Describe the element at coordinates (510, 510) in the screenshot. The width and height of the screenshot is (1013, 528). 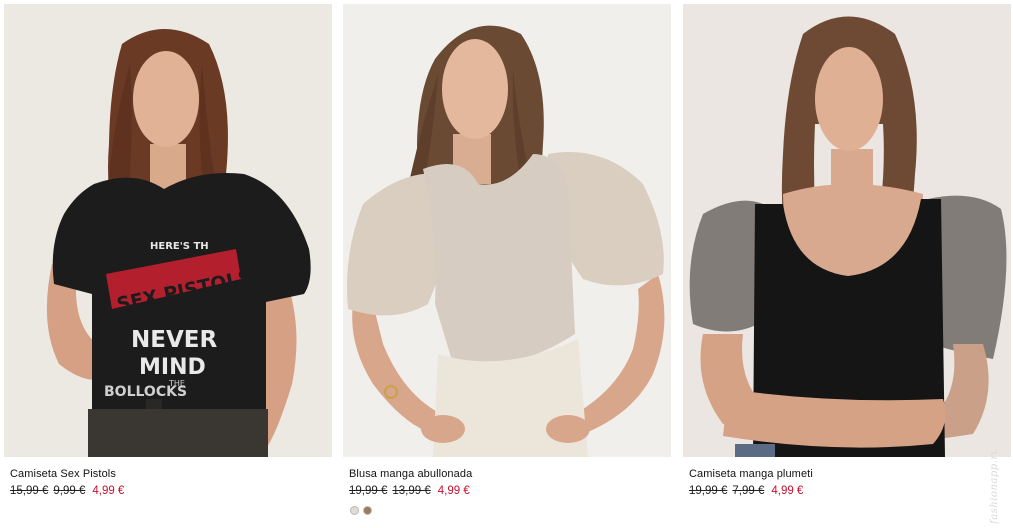
I see `color-swatches` at that location.